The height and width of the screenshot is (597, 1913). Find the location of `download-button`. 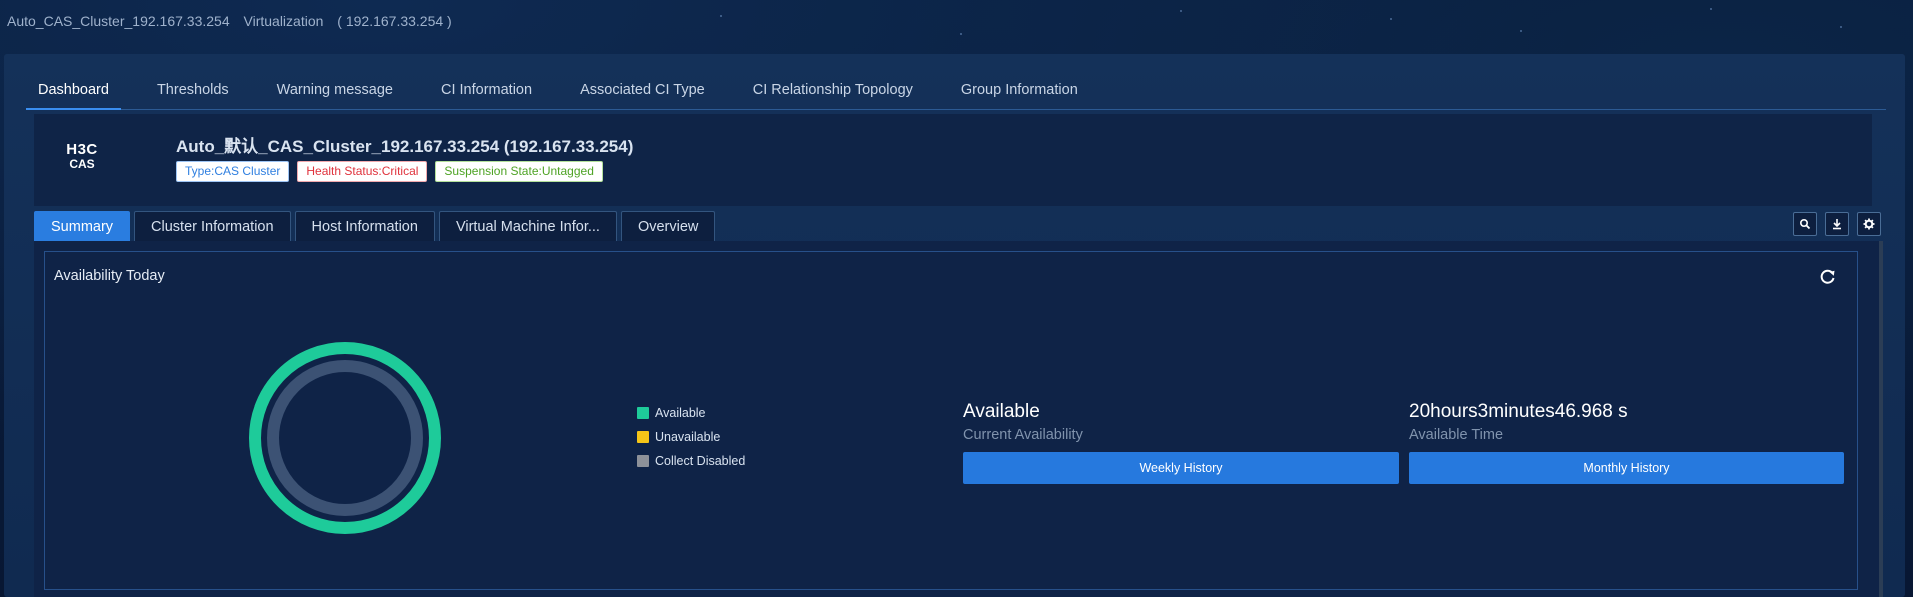

download-button is located at coordinates (1837, 224).